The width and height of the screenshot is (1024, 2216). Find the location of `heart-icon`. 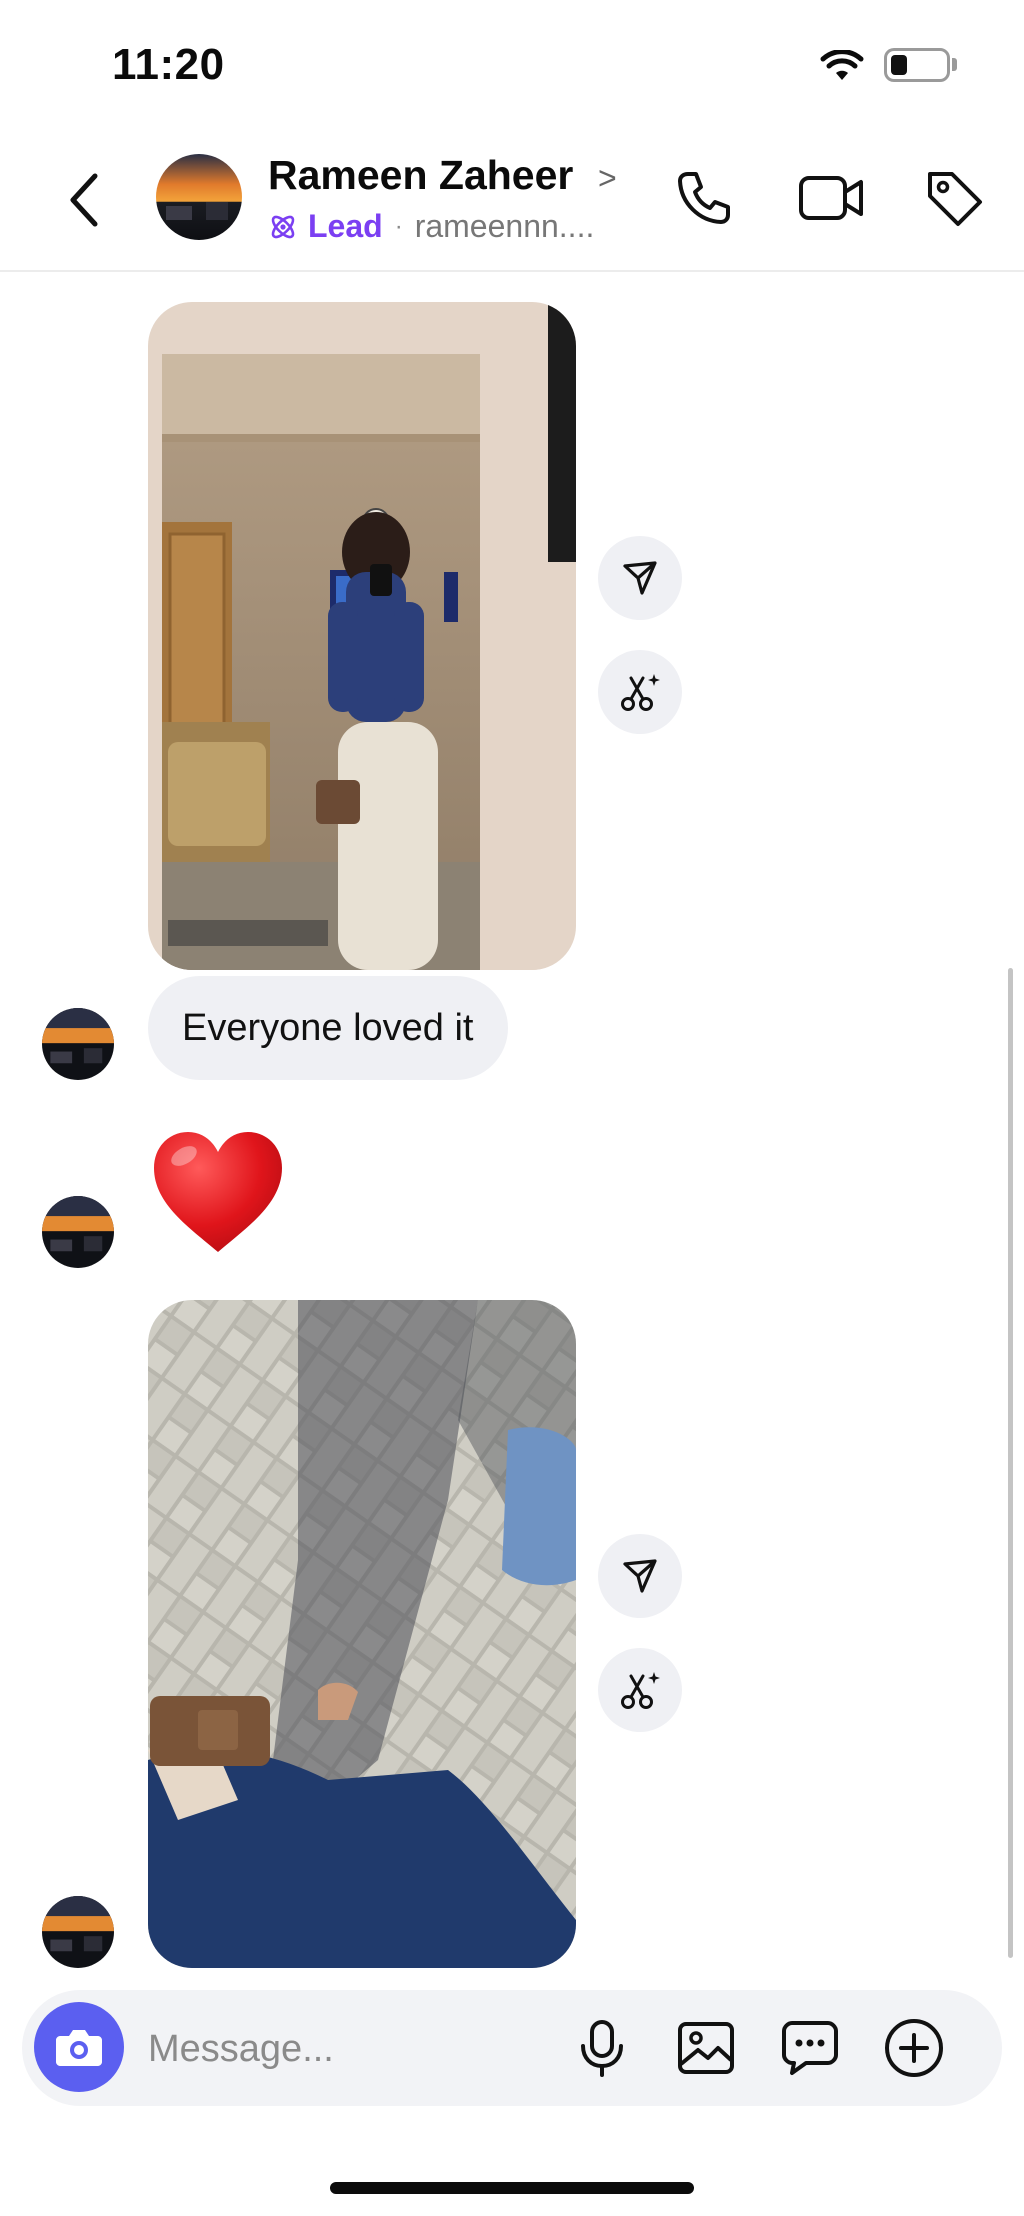

heart-icon is located at coordinates (218, 1192).